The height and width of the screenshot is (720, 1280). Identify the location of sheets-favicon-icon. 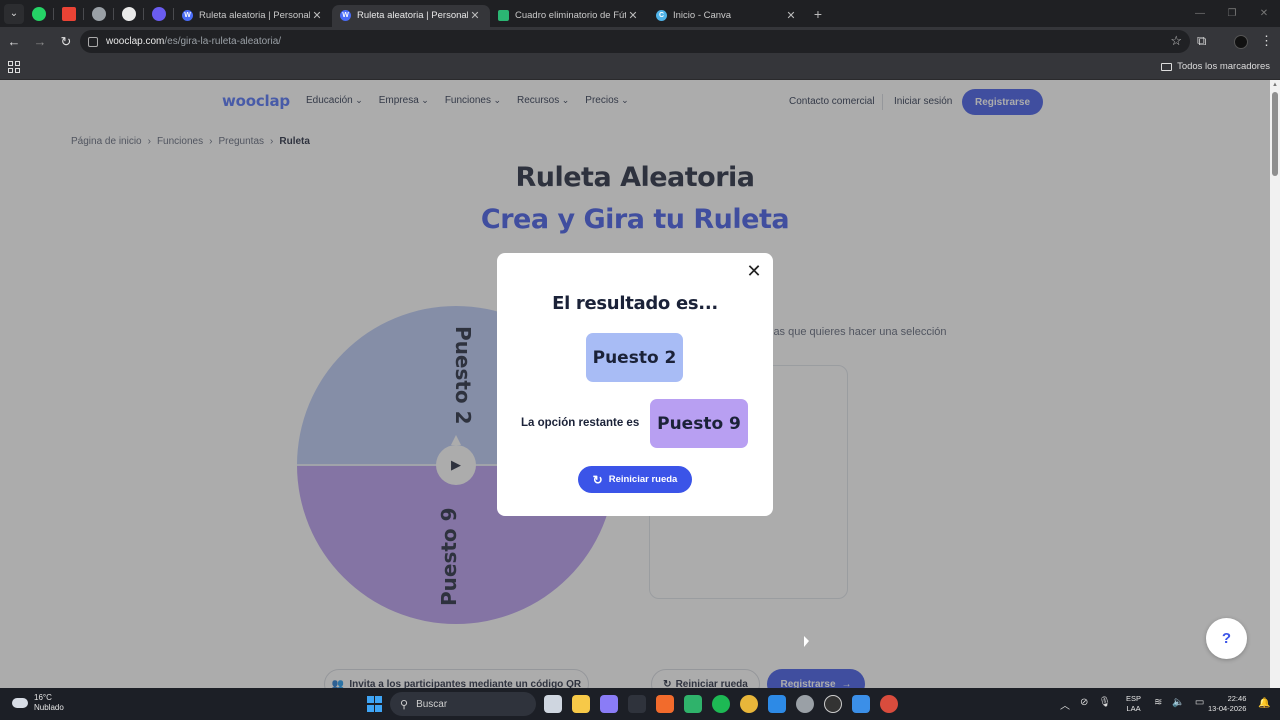
(503, 15).